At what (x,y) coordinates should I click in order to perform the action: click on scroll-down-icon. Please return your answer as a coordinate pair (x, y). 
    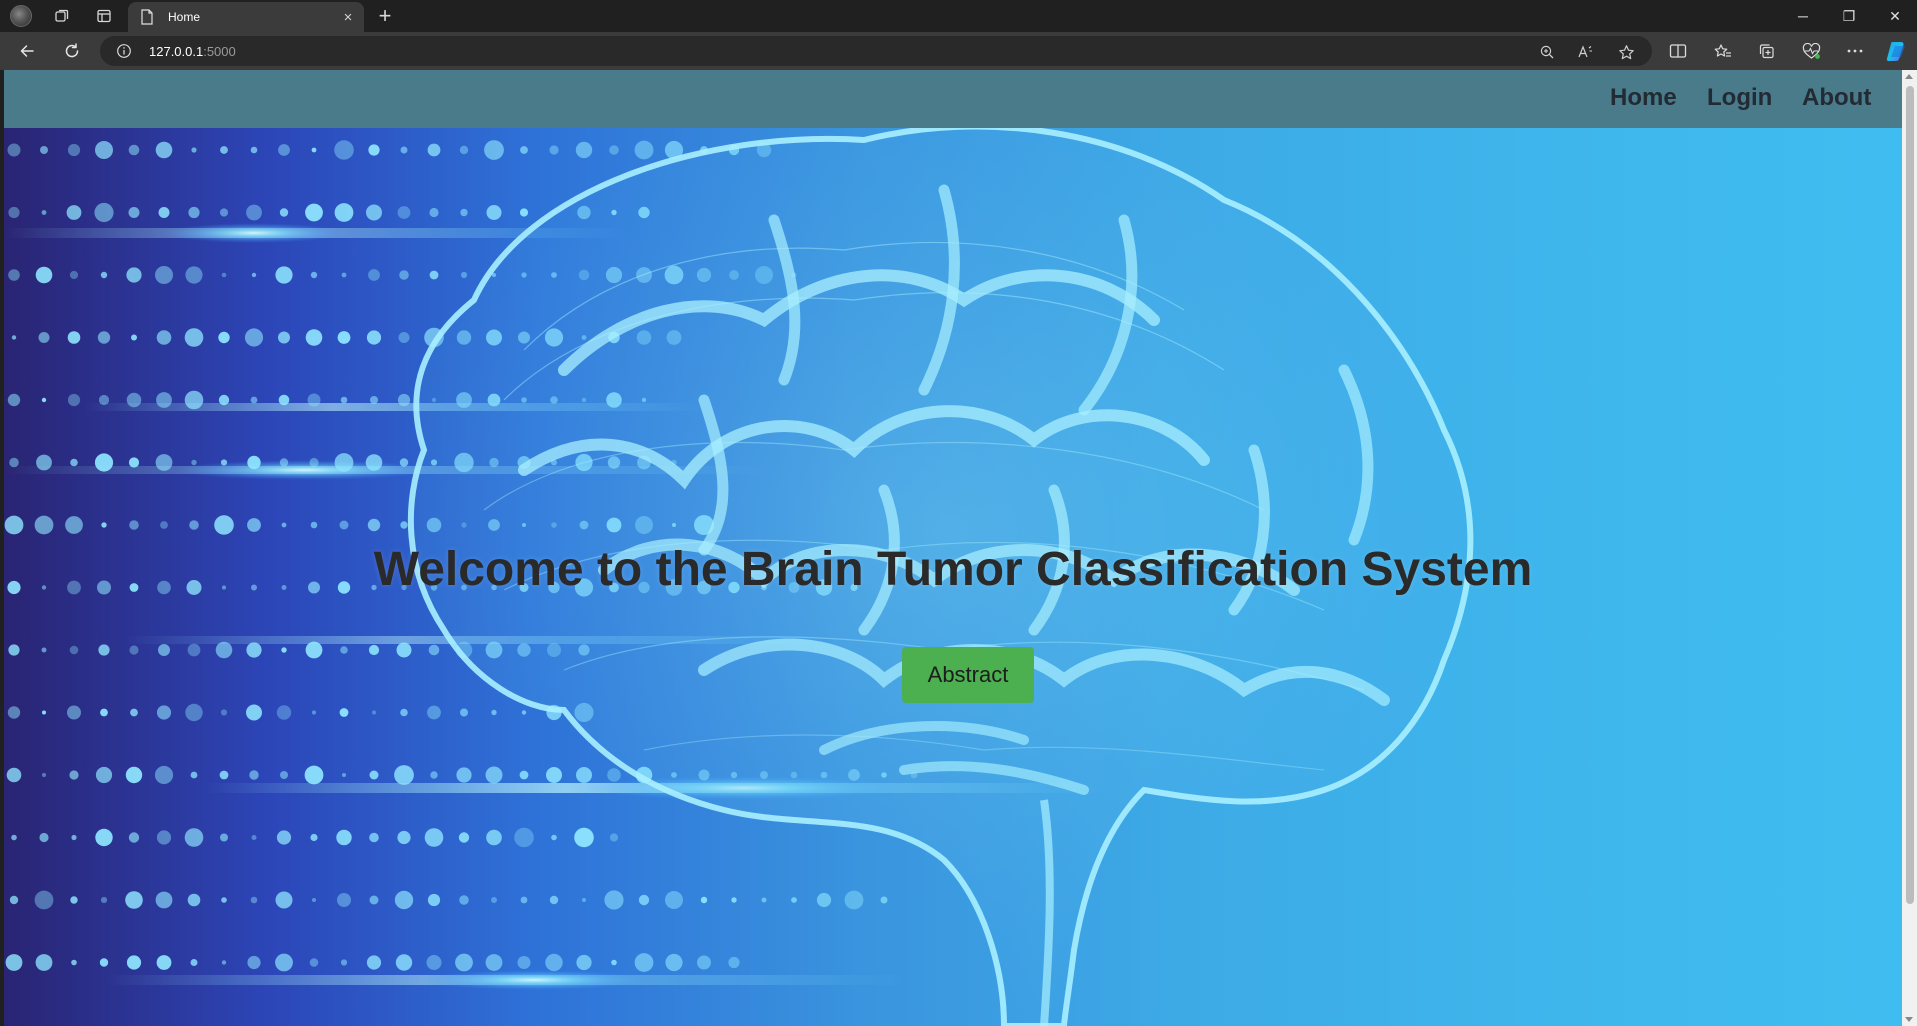
    Looking at the image, I should click on (1909, 1019).